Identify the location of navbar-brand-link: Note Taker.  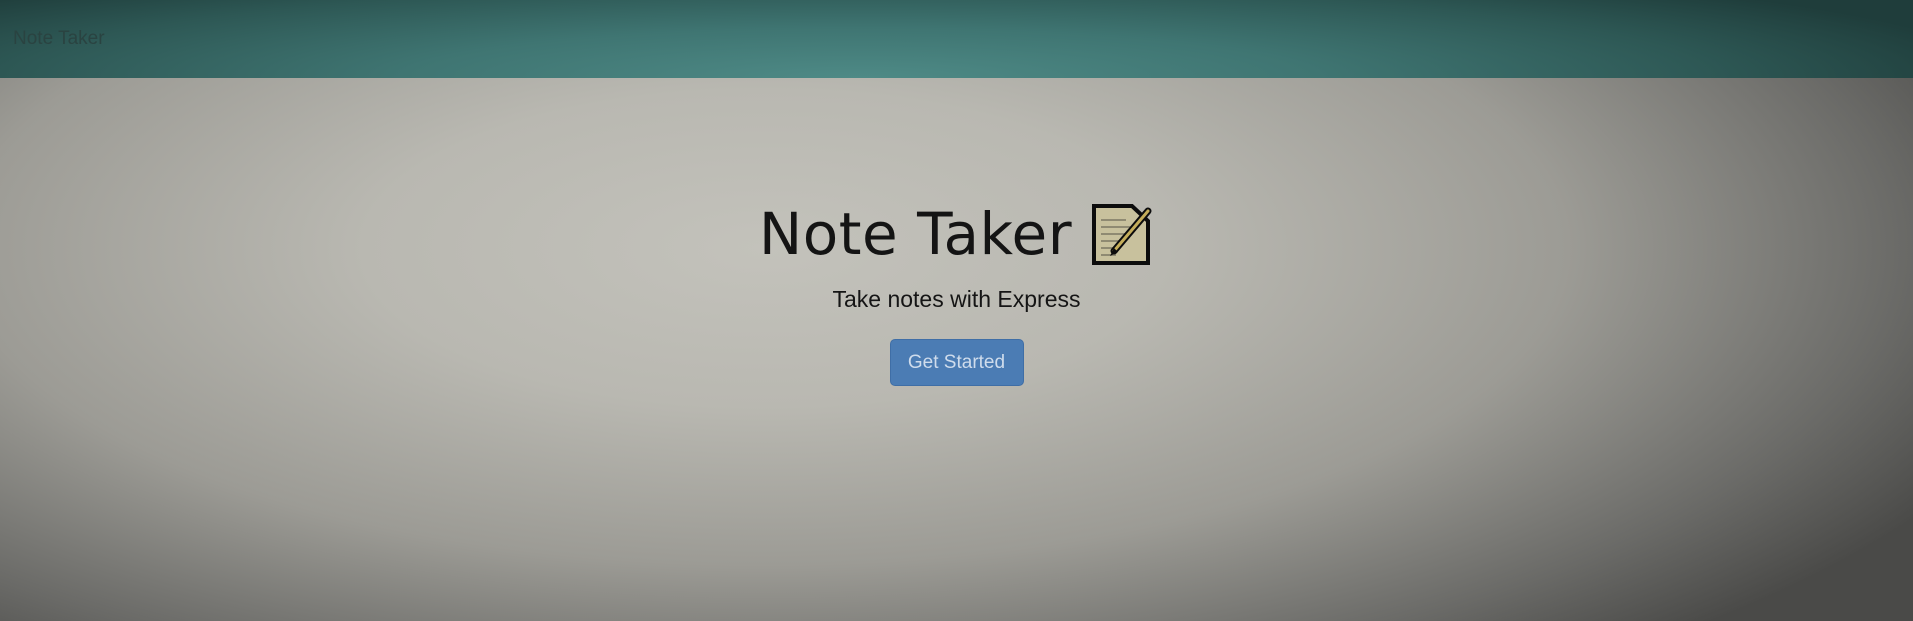
(59, 39).